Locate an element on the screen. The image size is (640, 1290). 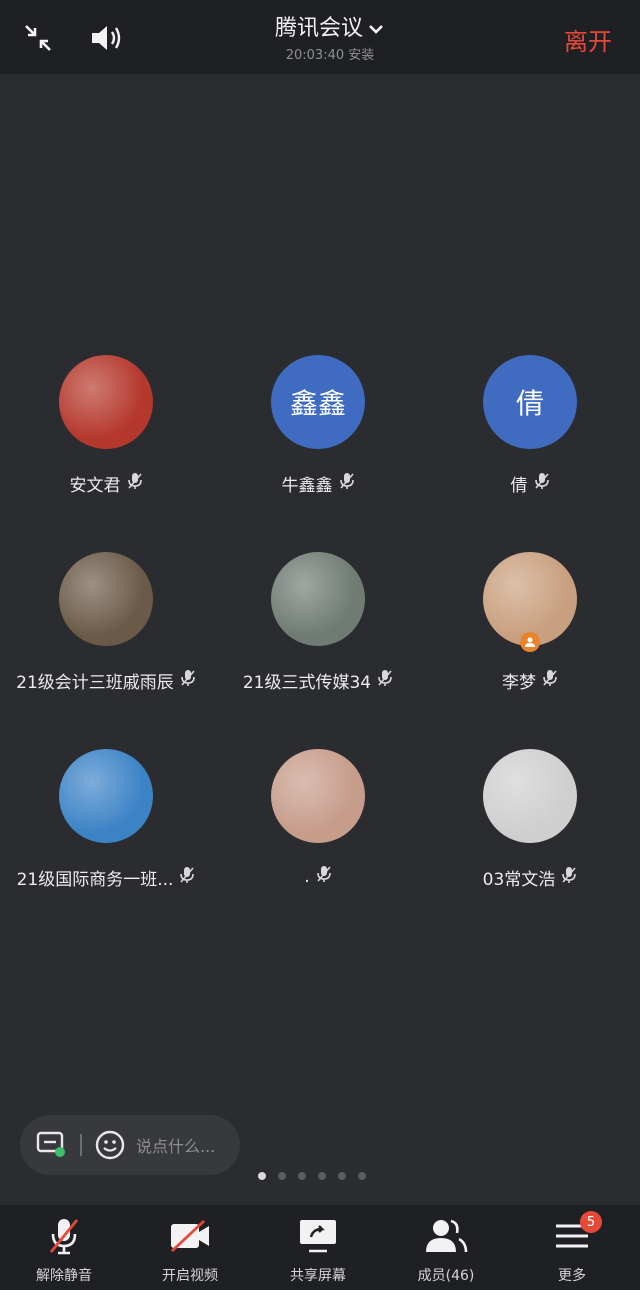
participant-name-row: 21级会计三班戚雨辰 is located at coordinates (106, 680).